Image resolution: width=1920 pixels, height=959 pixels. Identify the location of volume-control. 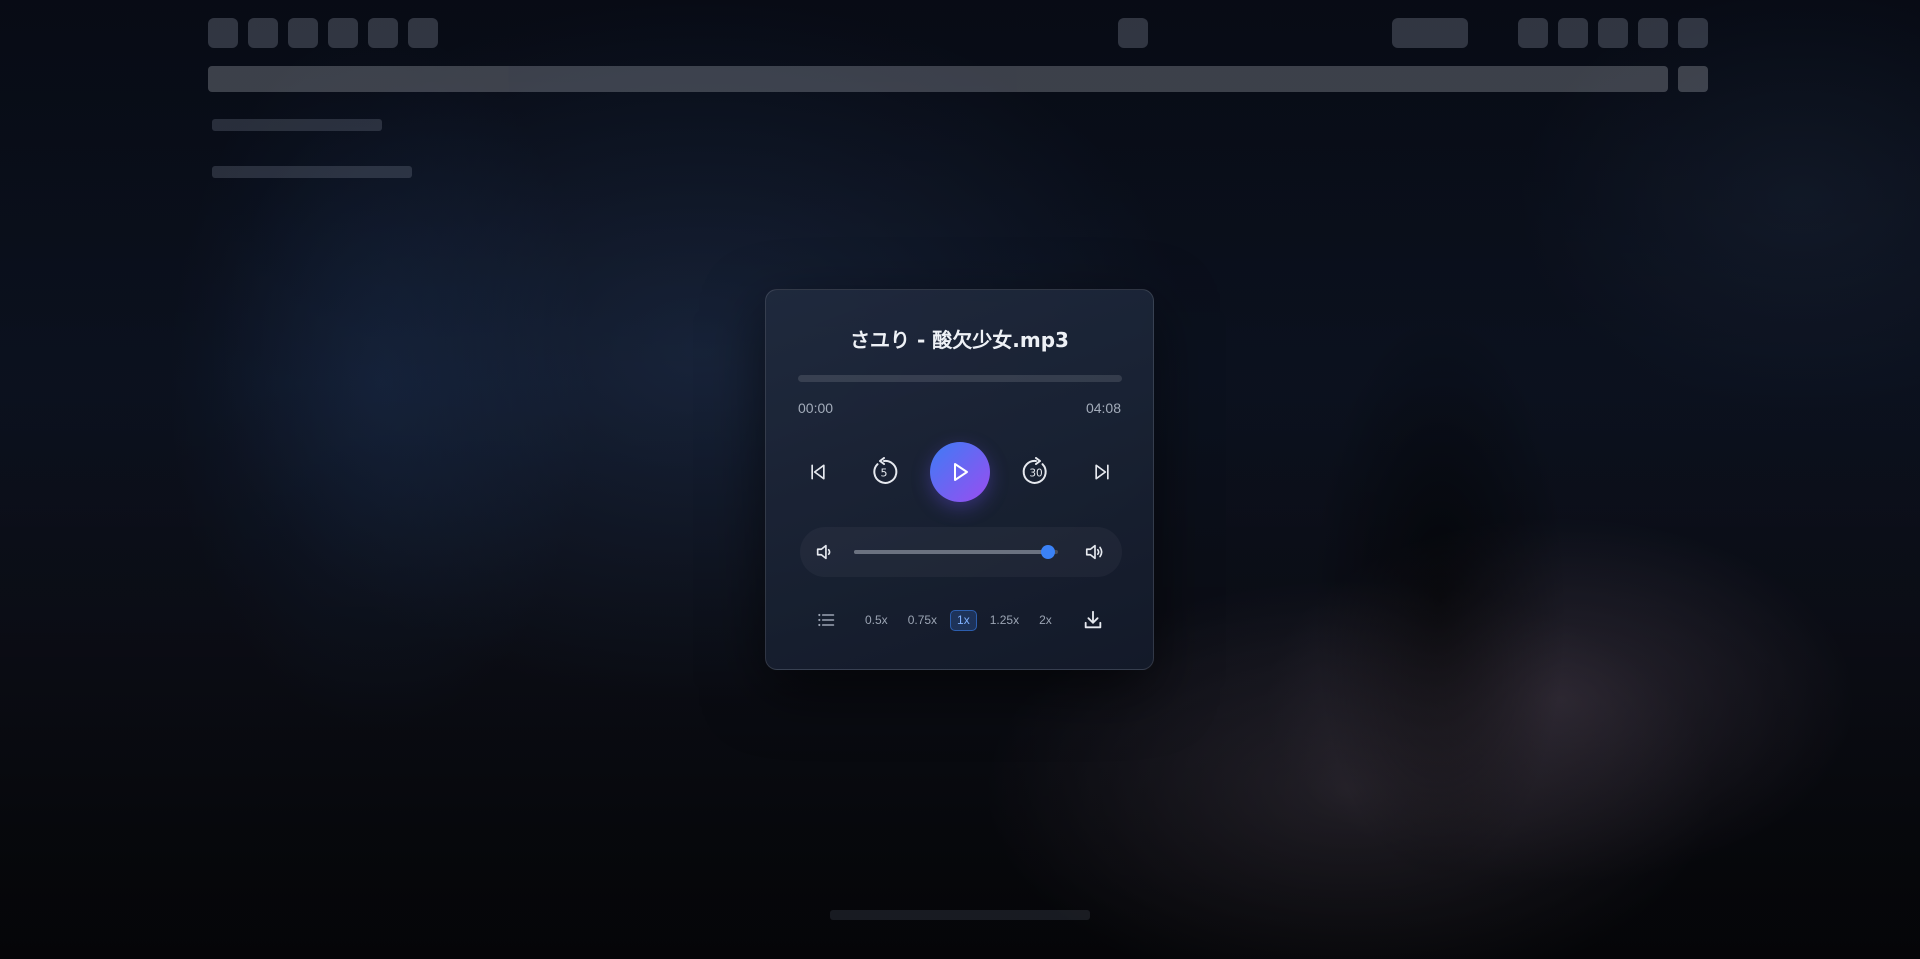
(961, 552).